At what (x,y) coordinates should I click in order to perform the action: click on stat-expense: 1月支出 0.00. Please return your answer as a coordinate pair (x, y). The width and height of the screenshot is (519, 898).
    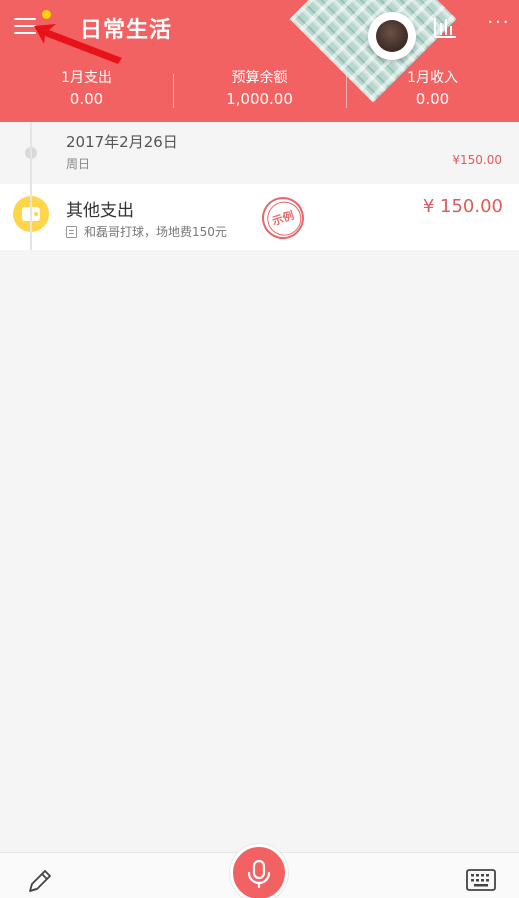
    Looking at the image, I should click on (86, 90).